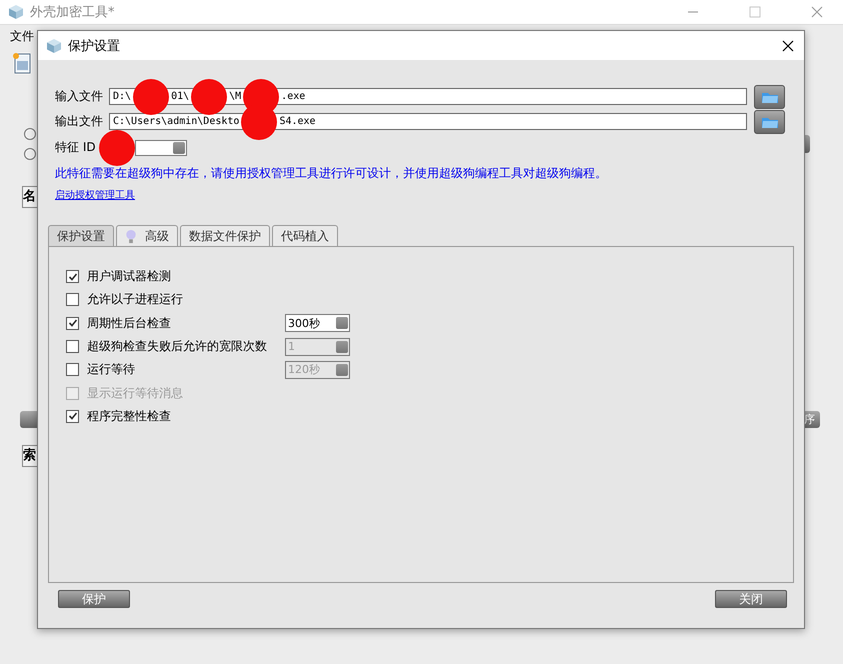 This screenshot has width=843, height=664. Describe the element at coordinates (129, 323) in the screenshot. I see `option-label: 周期性后台检查` at that location.